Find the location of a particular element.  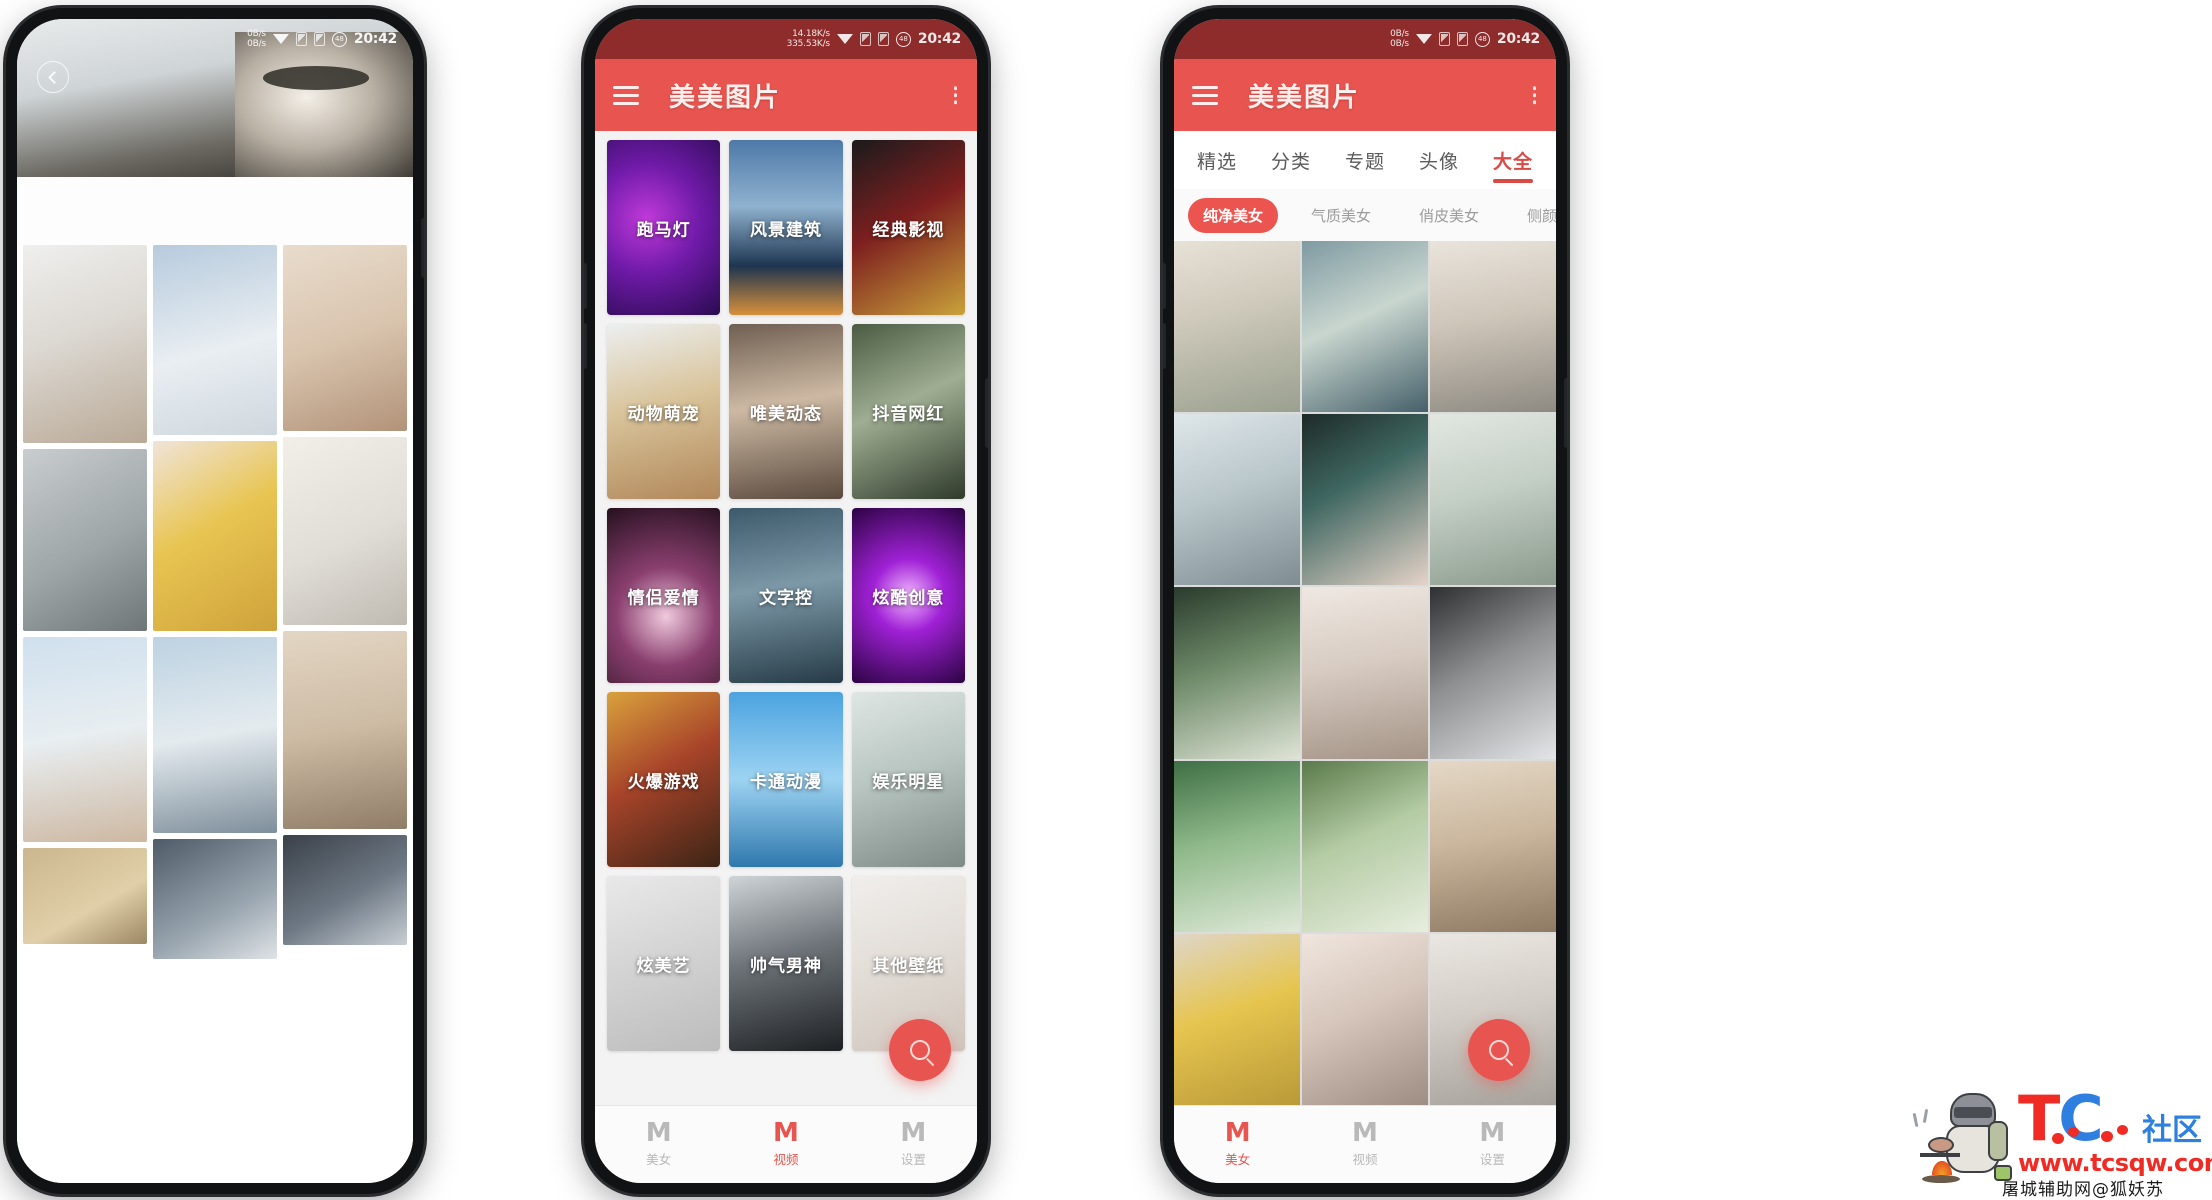

photo-grid is located at coordinates (1365, 673).